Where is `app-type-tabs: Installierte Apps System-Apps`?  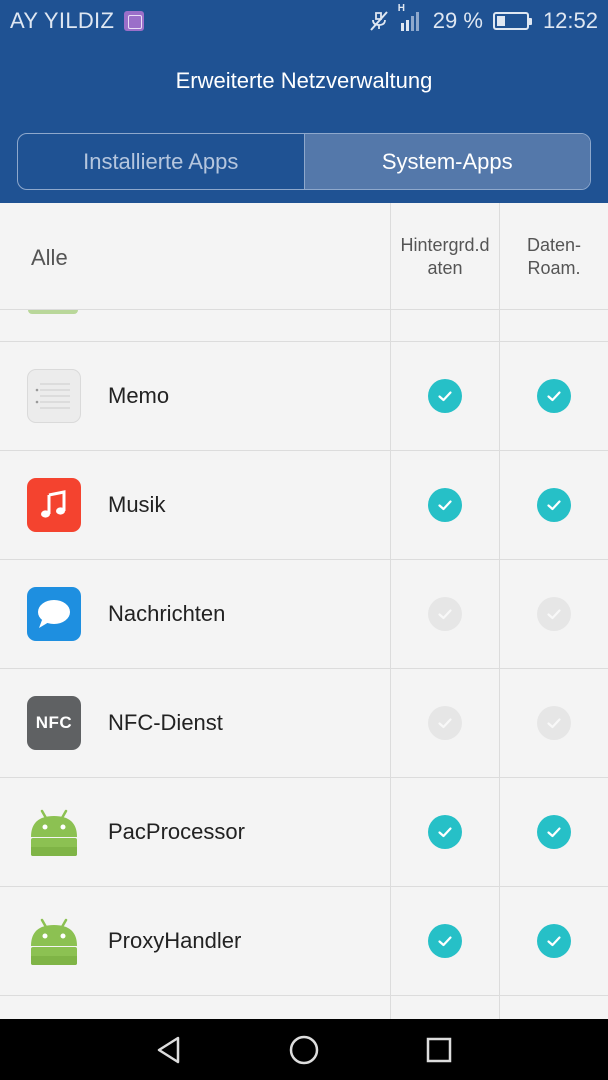
app-type-tabs: Installierte Apps System-Apps is located at coordinates (304, 161).